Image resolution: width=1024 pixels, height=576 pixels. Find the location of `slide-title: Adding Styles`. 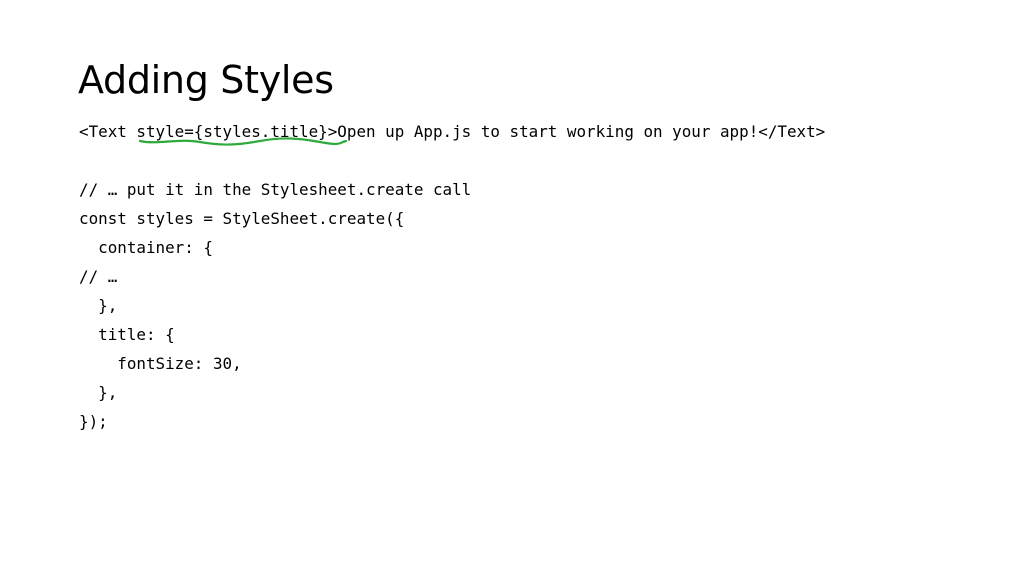

slide-title: Adding Styles is located at coordinates (206, 80).